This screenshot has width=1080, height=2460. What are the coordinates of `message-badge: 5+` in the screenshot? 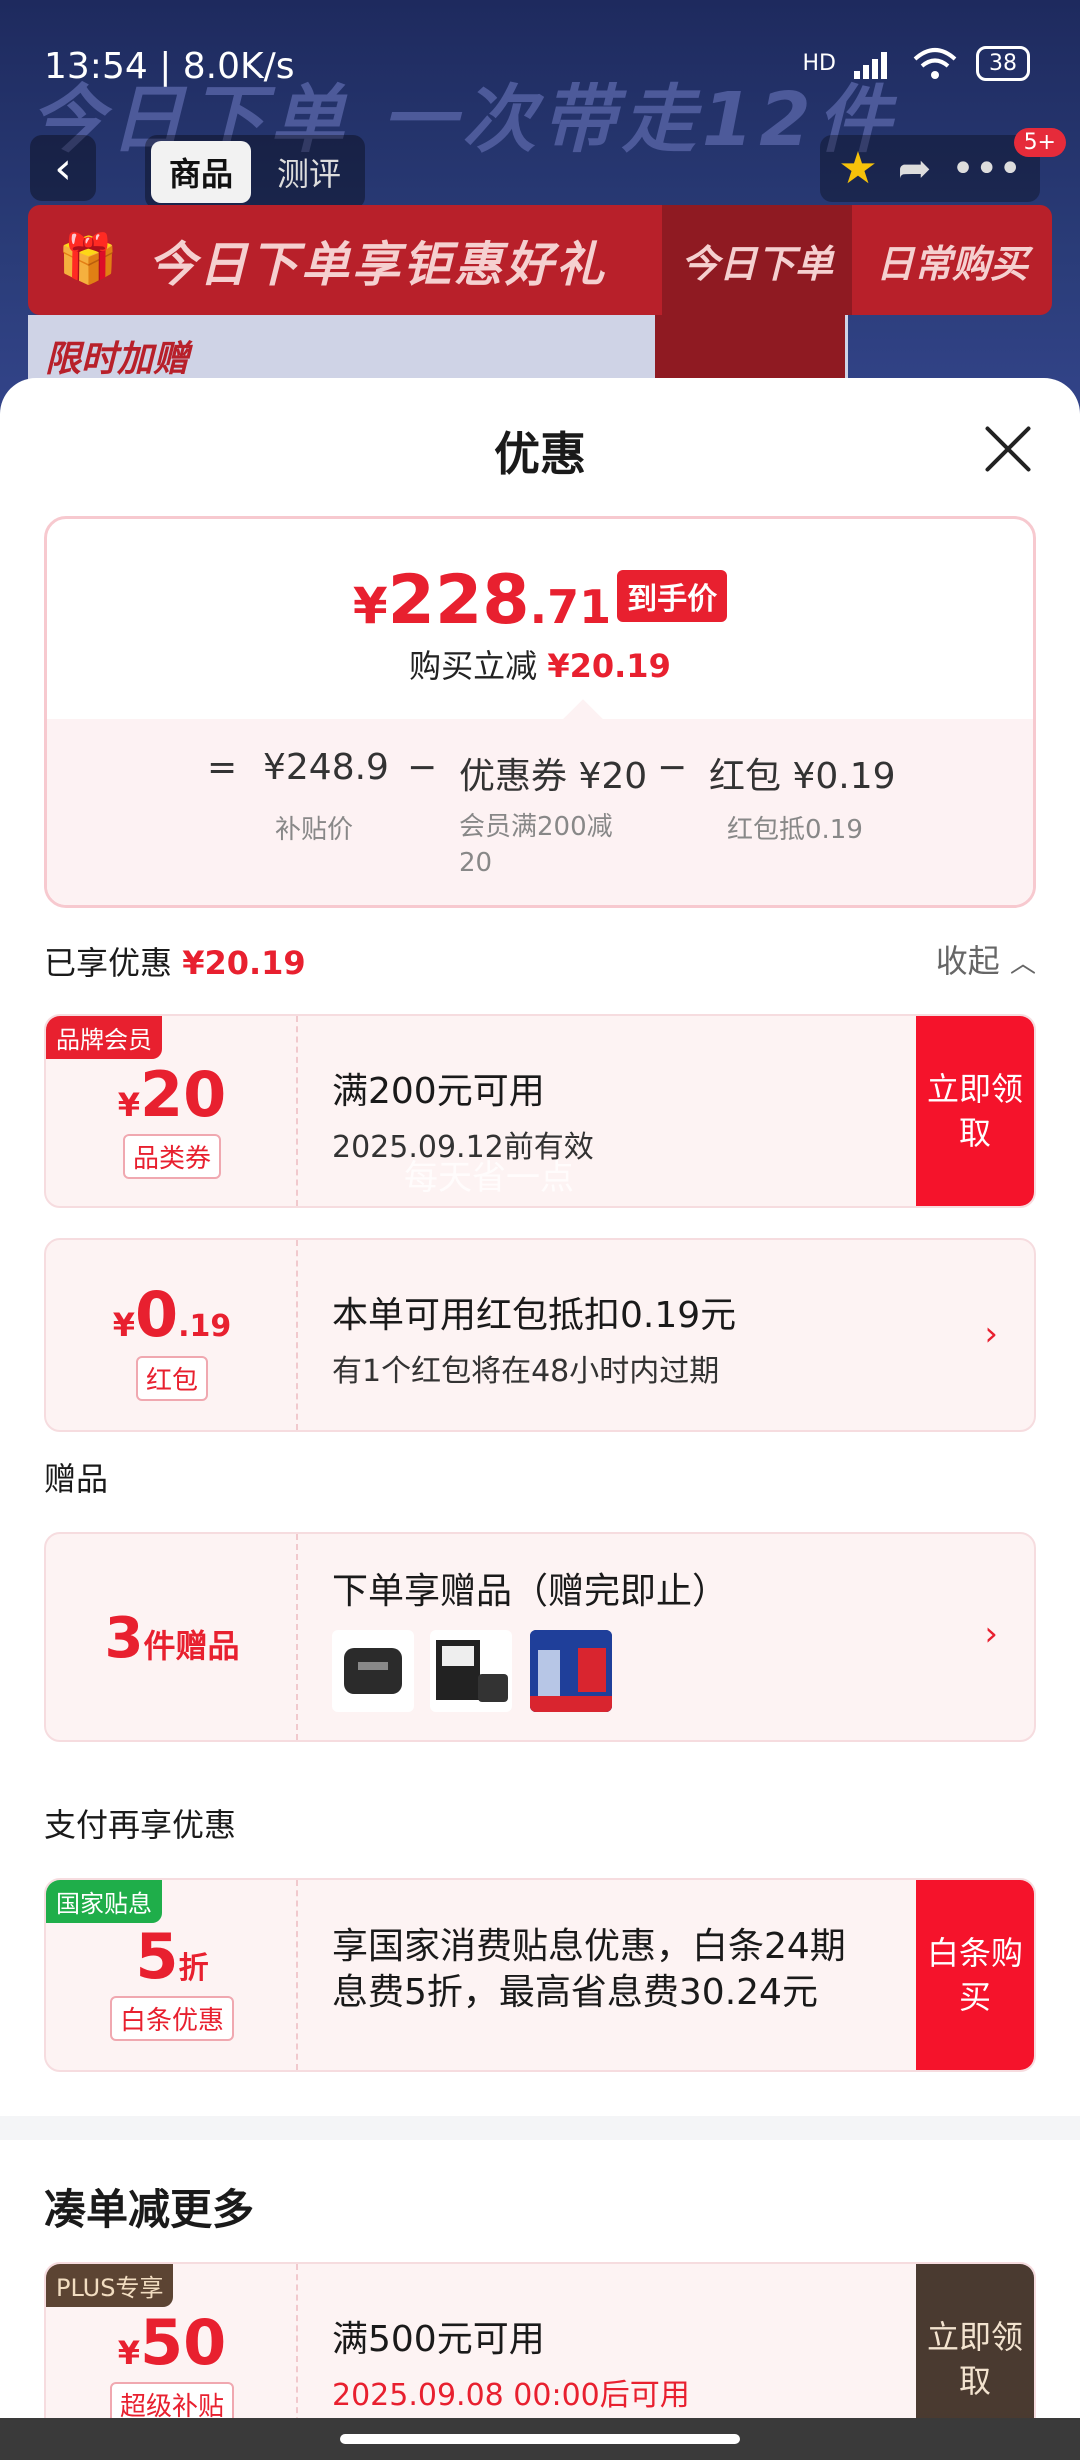 It's located at (1039, 142).